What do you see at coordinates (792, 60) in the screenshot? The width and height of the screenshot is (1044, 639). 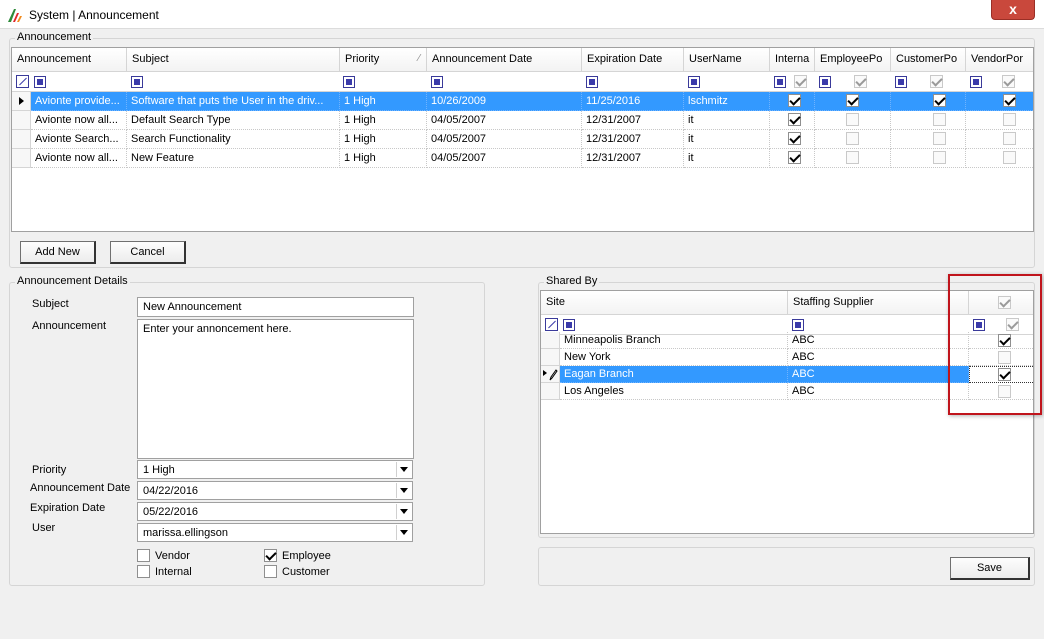 I see `col-header-internal: Interna` at bounding box center [792, 60].